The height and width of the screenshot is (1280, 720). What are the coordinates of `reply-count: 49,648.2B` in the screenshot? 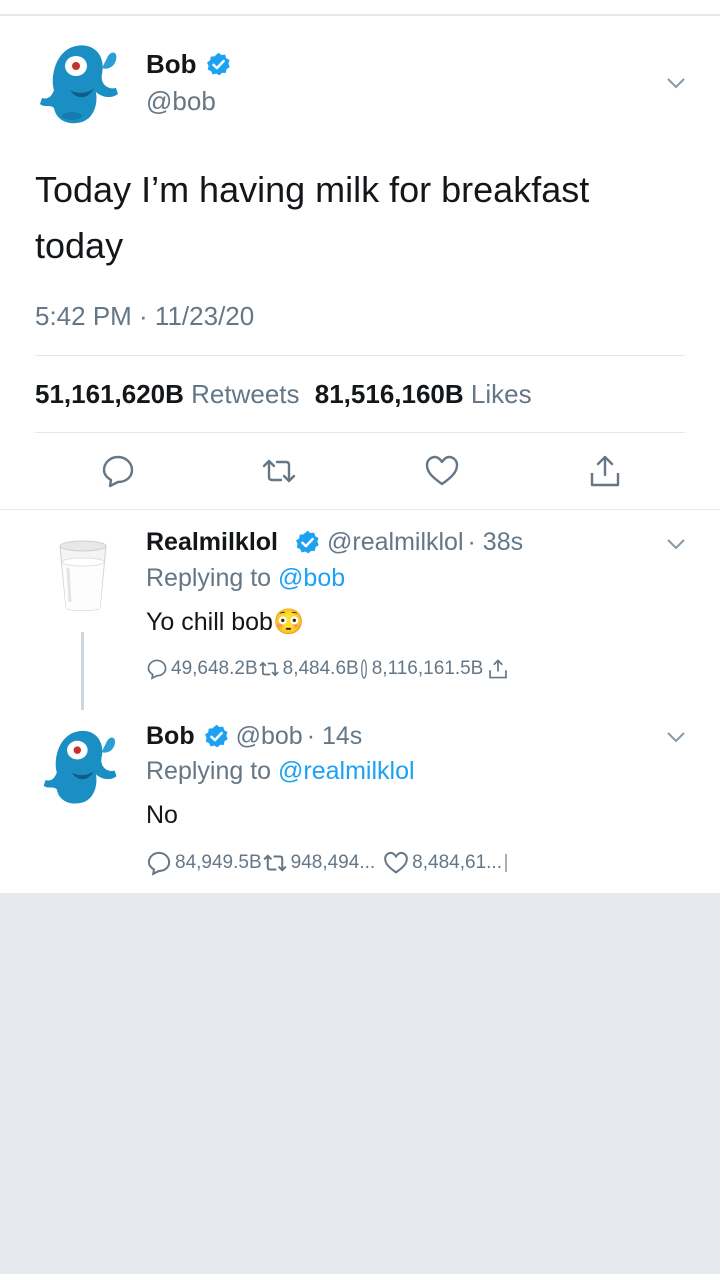 It's located at (214, 669).